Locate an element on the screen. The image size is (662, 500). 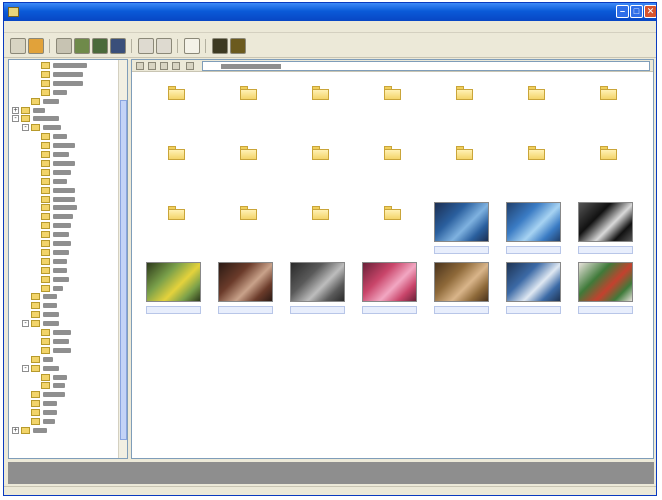
tree-scrollbar is located at coordinates (122, 259).